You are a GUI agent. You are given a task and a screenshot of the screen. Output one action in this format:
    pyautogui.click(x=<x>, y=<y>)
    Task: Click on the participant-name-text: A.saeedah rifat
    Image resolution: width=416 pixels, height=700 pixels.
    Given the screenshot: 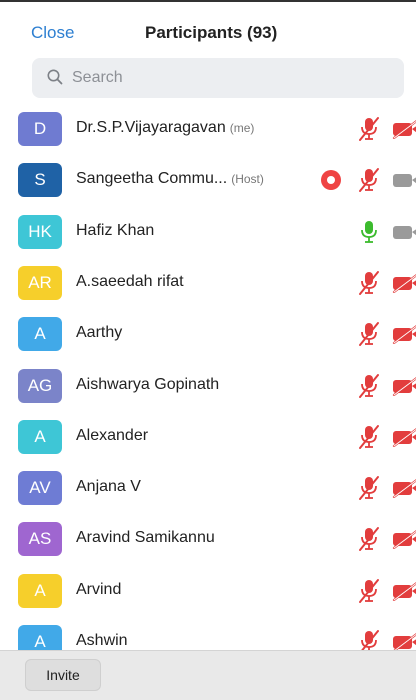 What is the action you would take?
    pyautogui.click(x=130, y=281)
    